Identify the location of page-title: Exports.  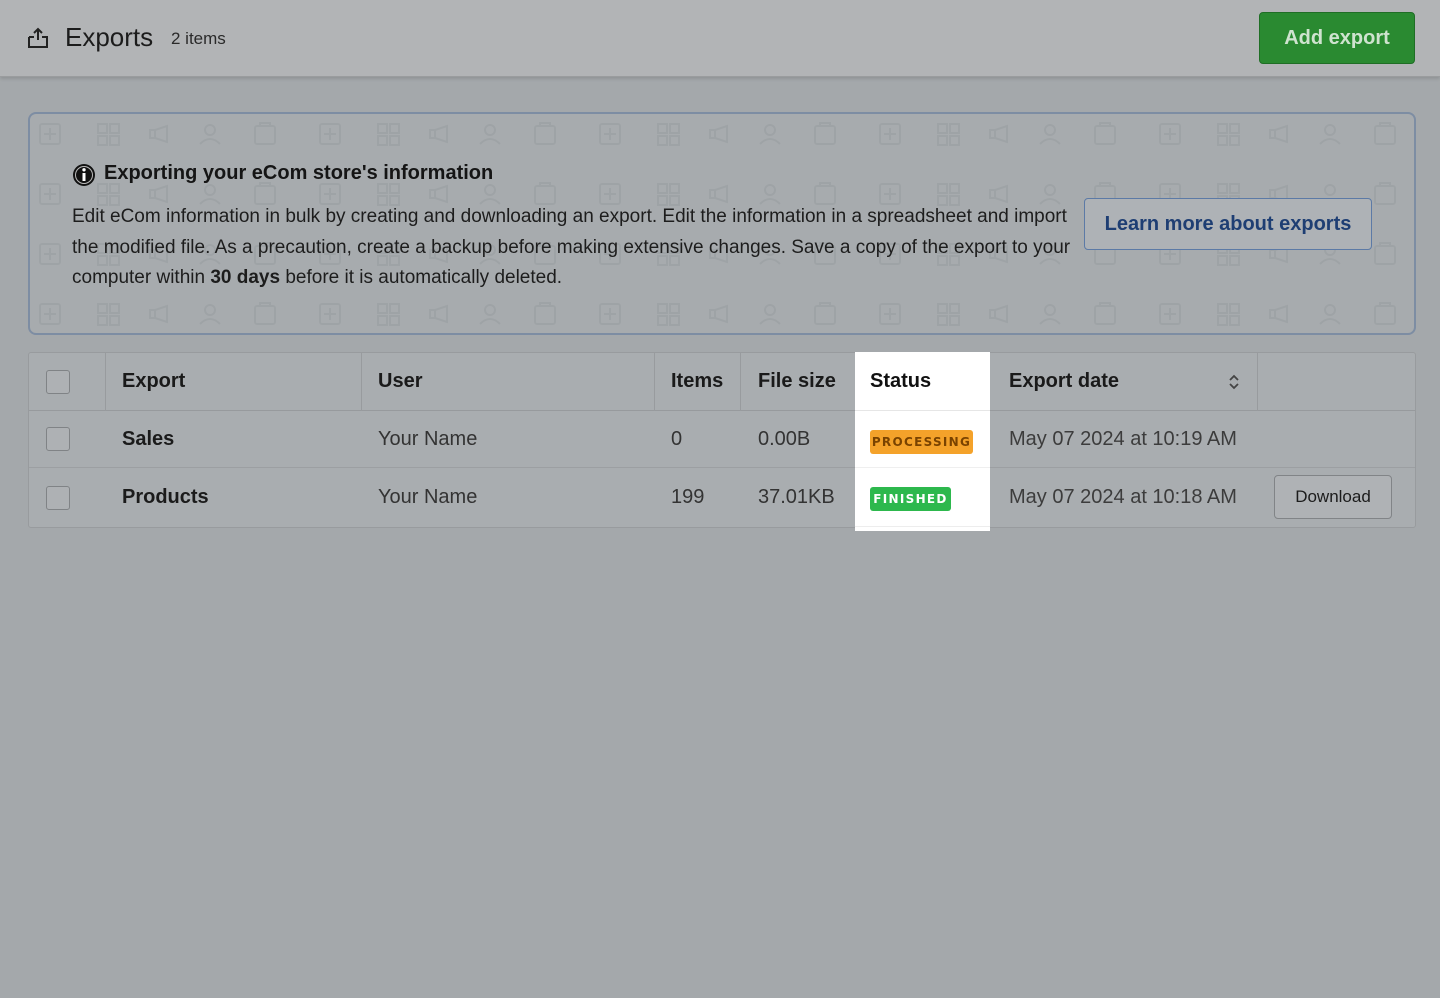
(109, 37).